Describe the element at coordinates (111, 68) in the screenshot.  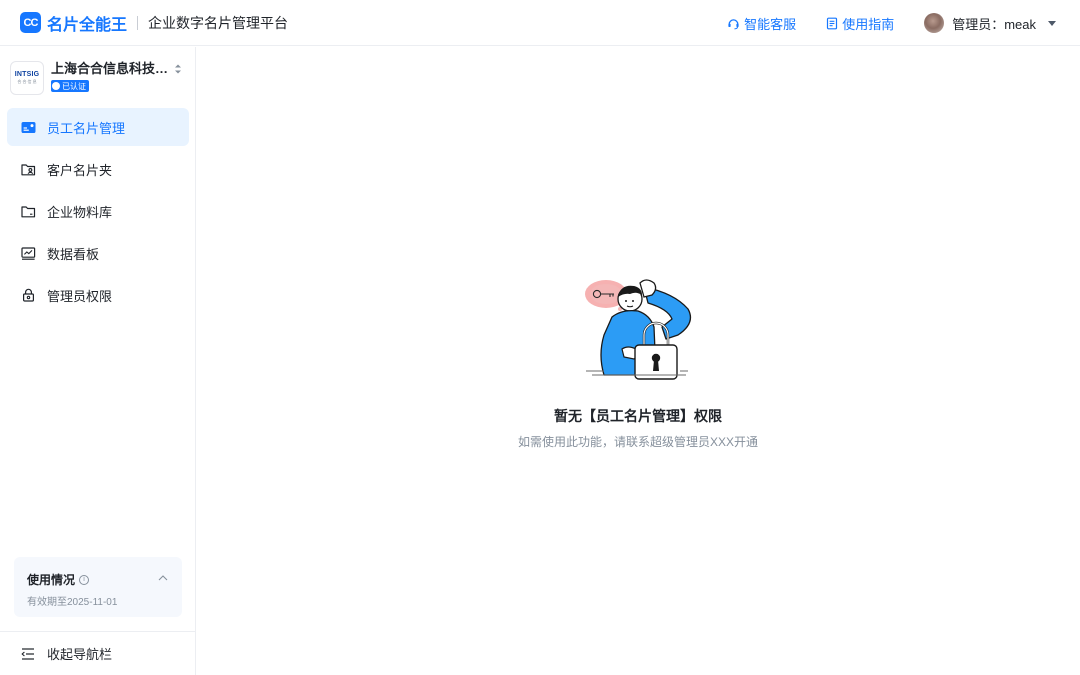
I see `org-name: 上海合合信息科技股份有限公司` at that location.